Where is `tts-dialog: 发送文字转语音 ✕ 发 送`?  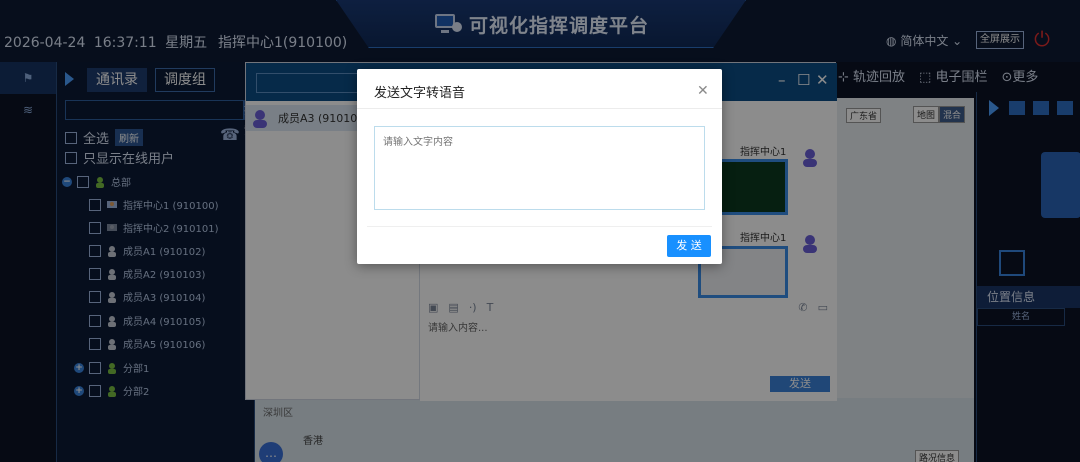
tts-dialog: 发送文字转语音 ✕ 发 送 is located at coordinates (539, 166).